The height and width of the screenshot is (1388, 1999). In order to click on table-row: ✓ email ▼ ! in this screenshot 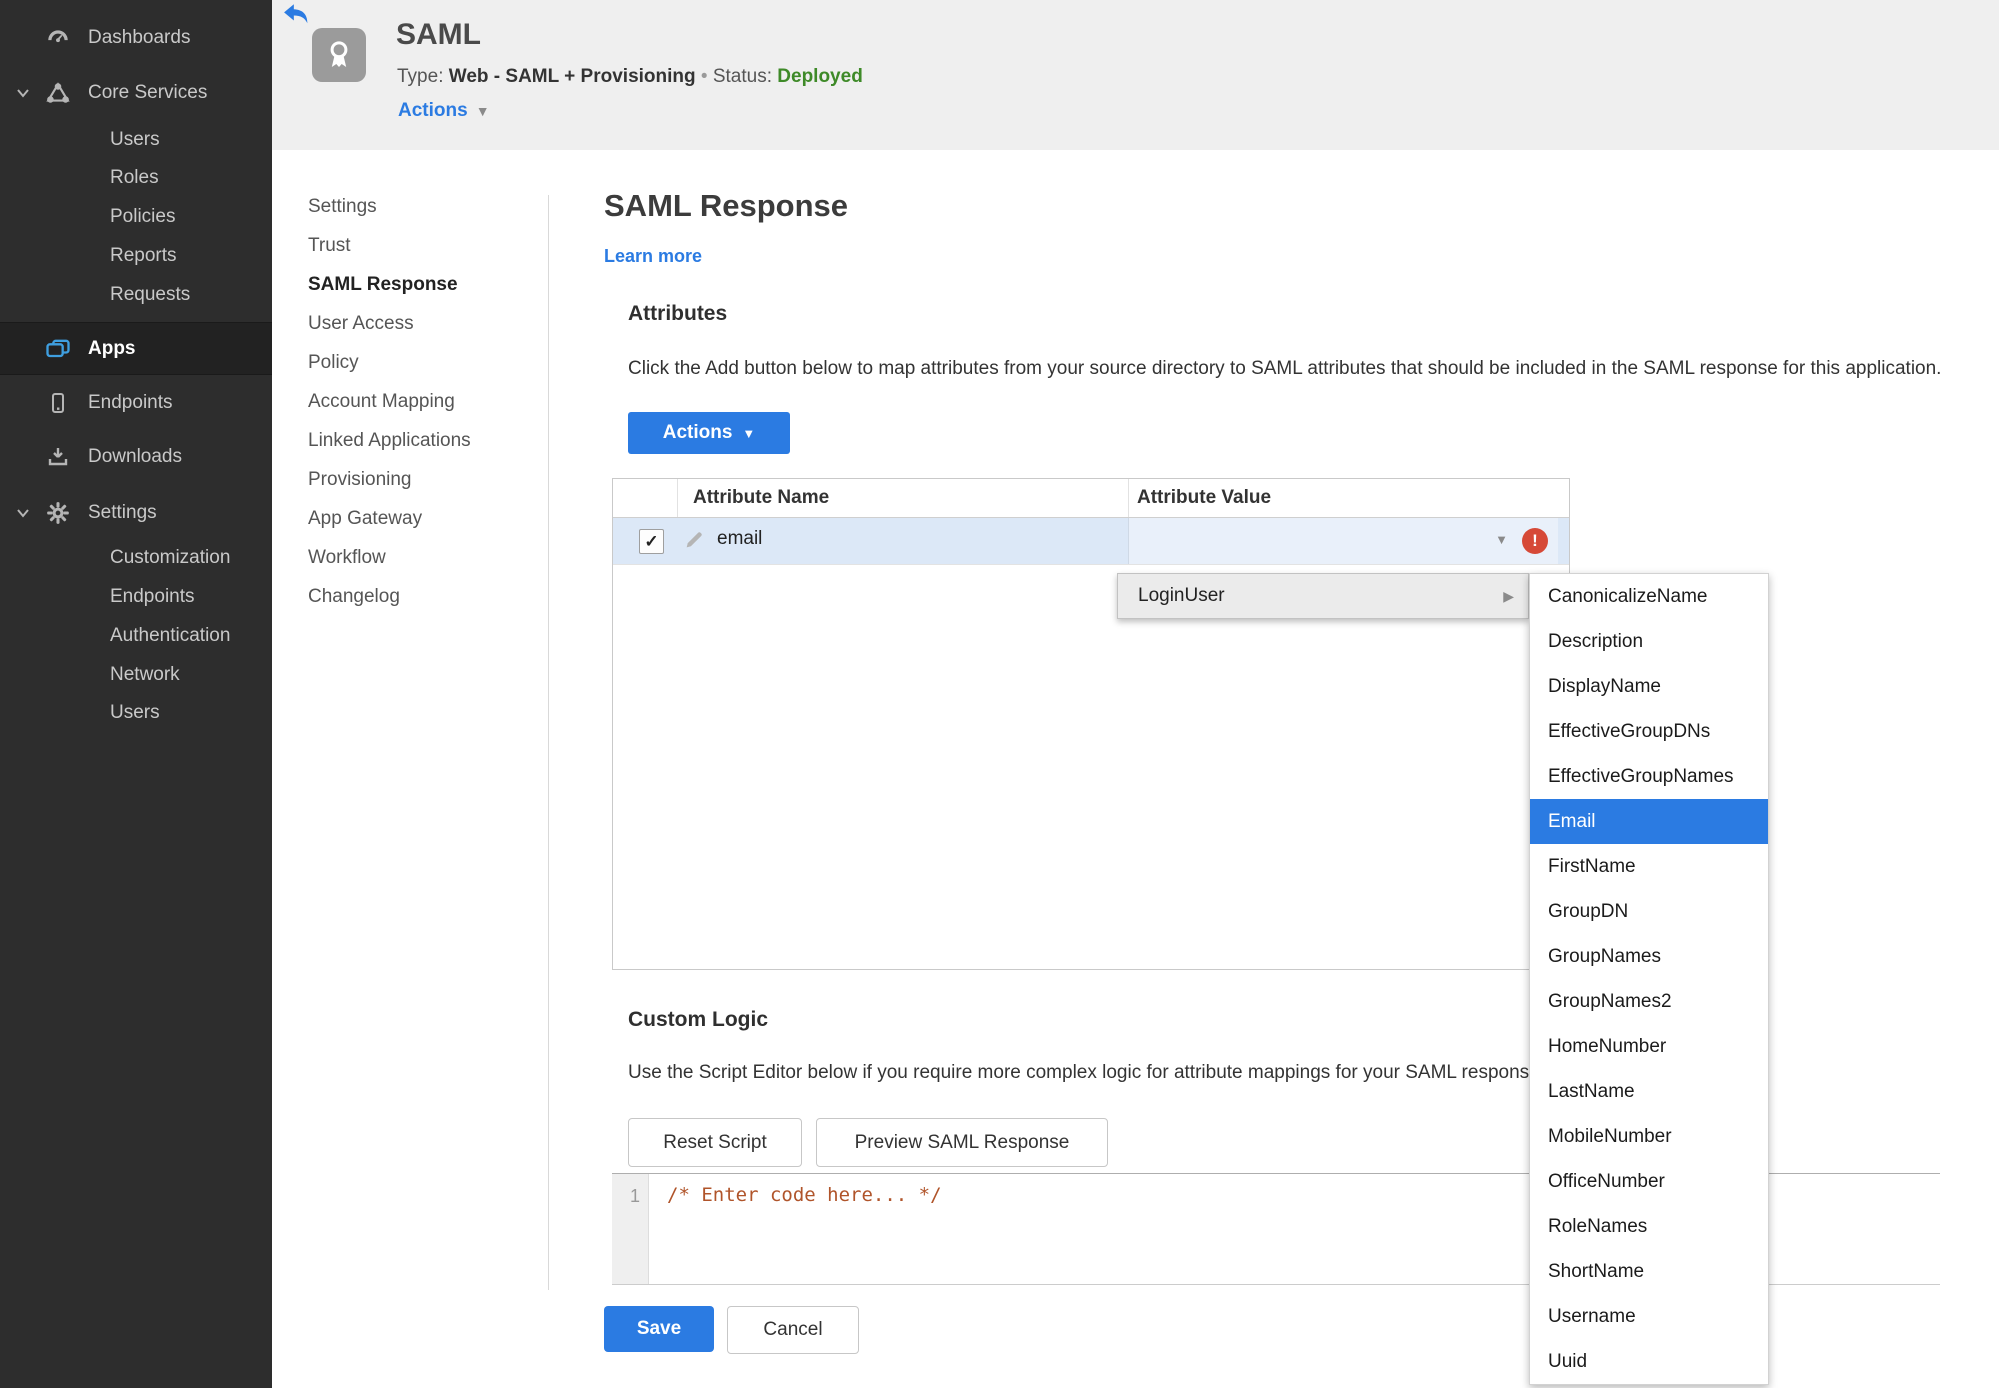, I will do `click(1091, 541)`.